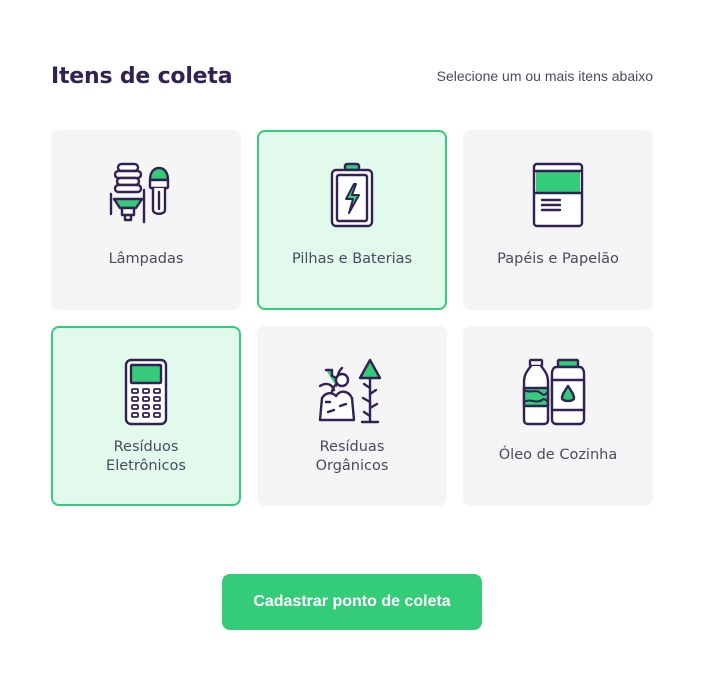 The image size is (711, 683). I want to click on register-collection-point-button: Cadastrar ponto de coleta, so click(352, 602).